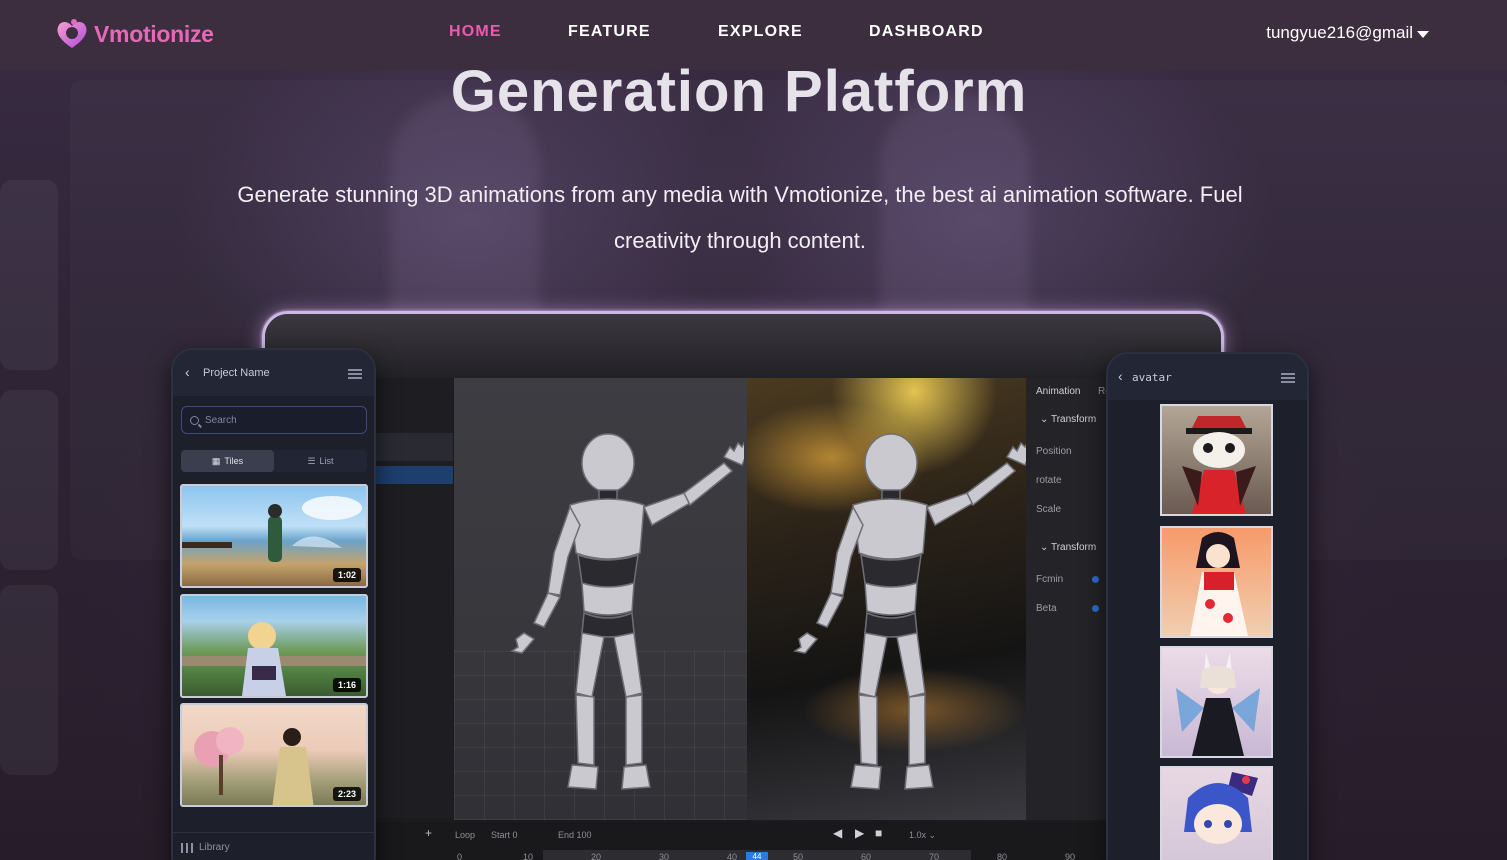 This screenshot has height=860, width=1507. I want to click on view-toggle: ▦ Tiles ☰ List, so click(274, 461).